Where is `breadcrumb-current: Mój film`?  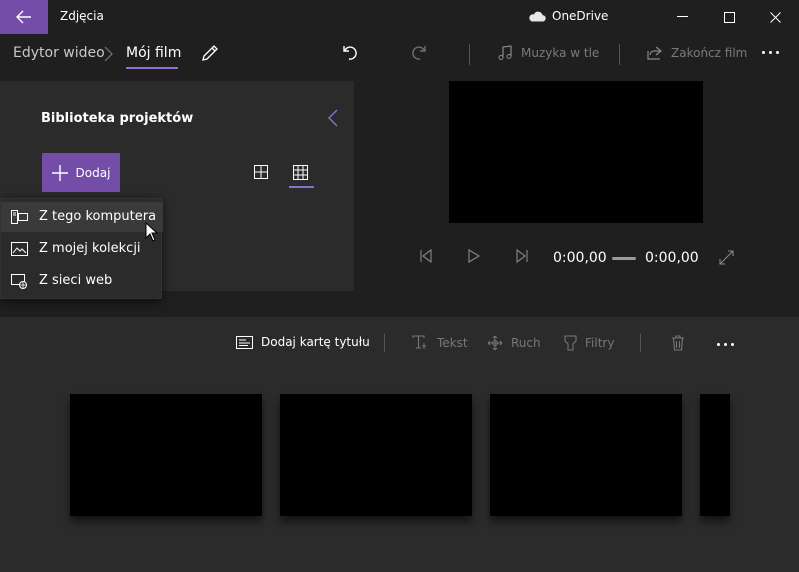 breadcrumb-current: Mój film is located at coordinates (154, 53).